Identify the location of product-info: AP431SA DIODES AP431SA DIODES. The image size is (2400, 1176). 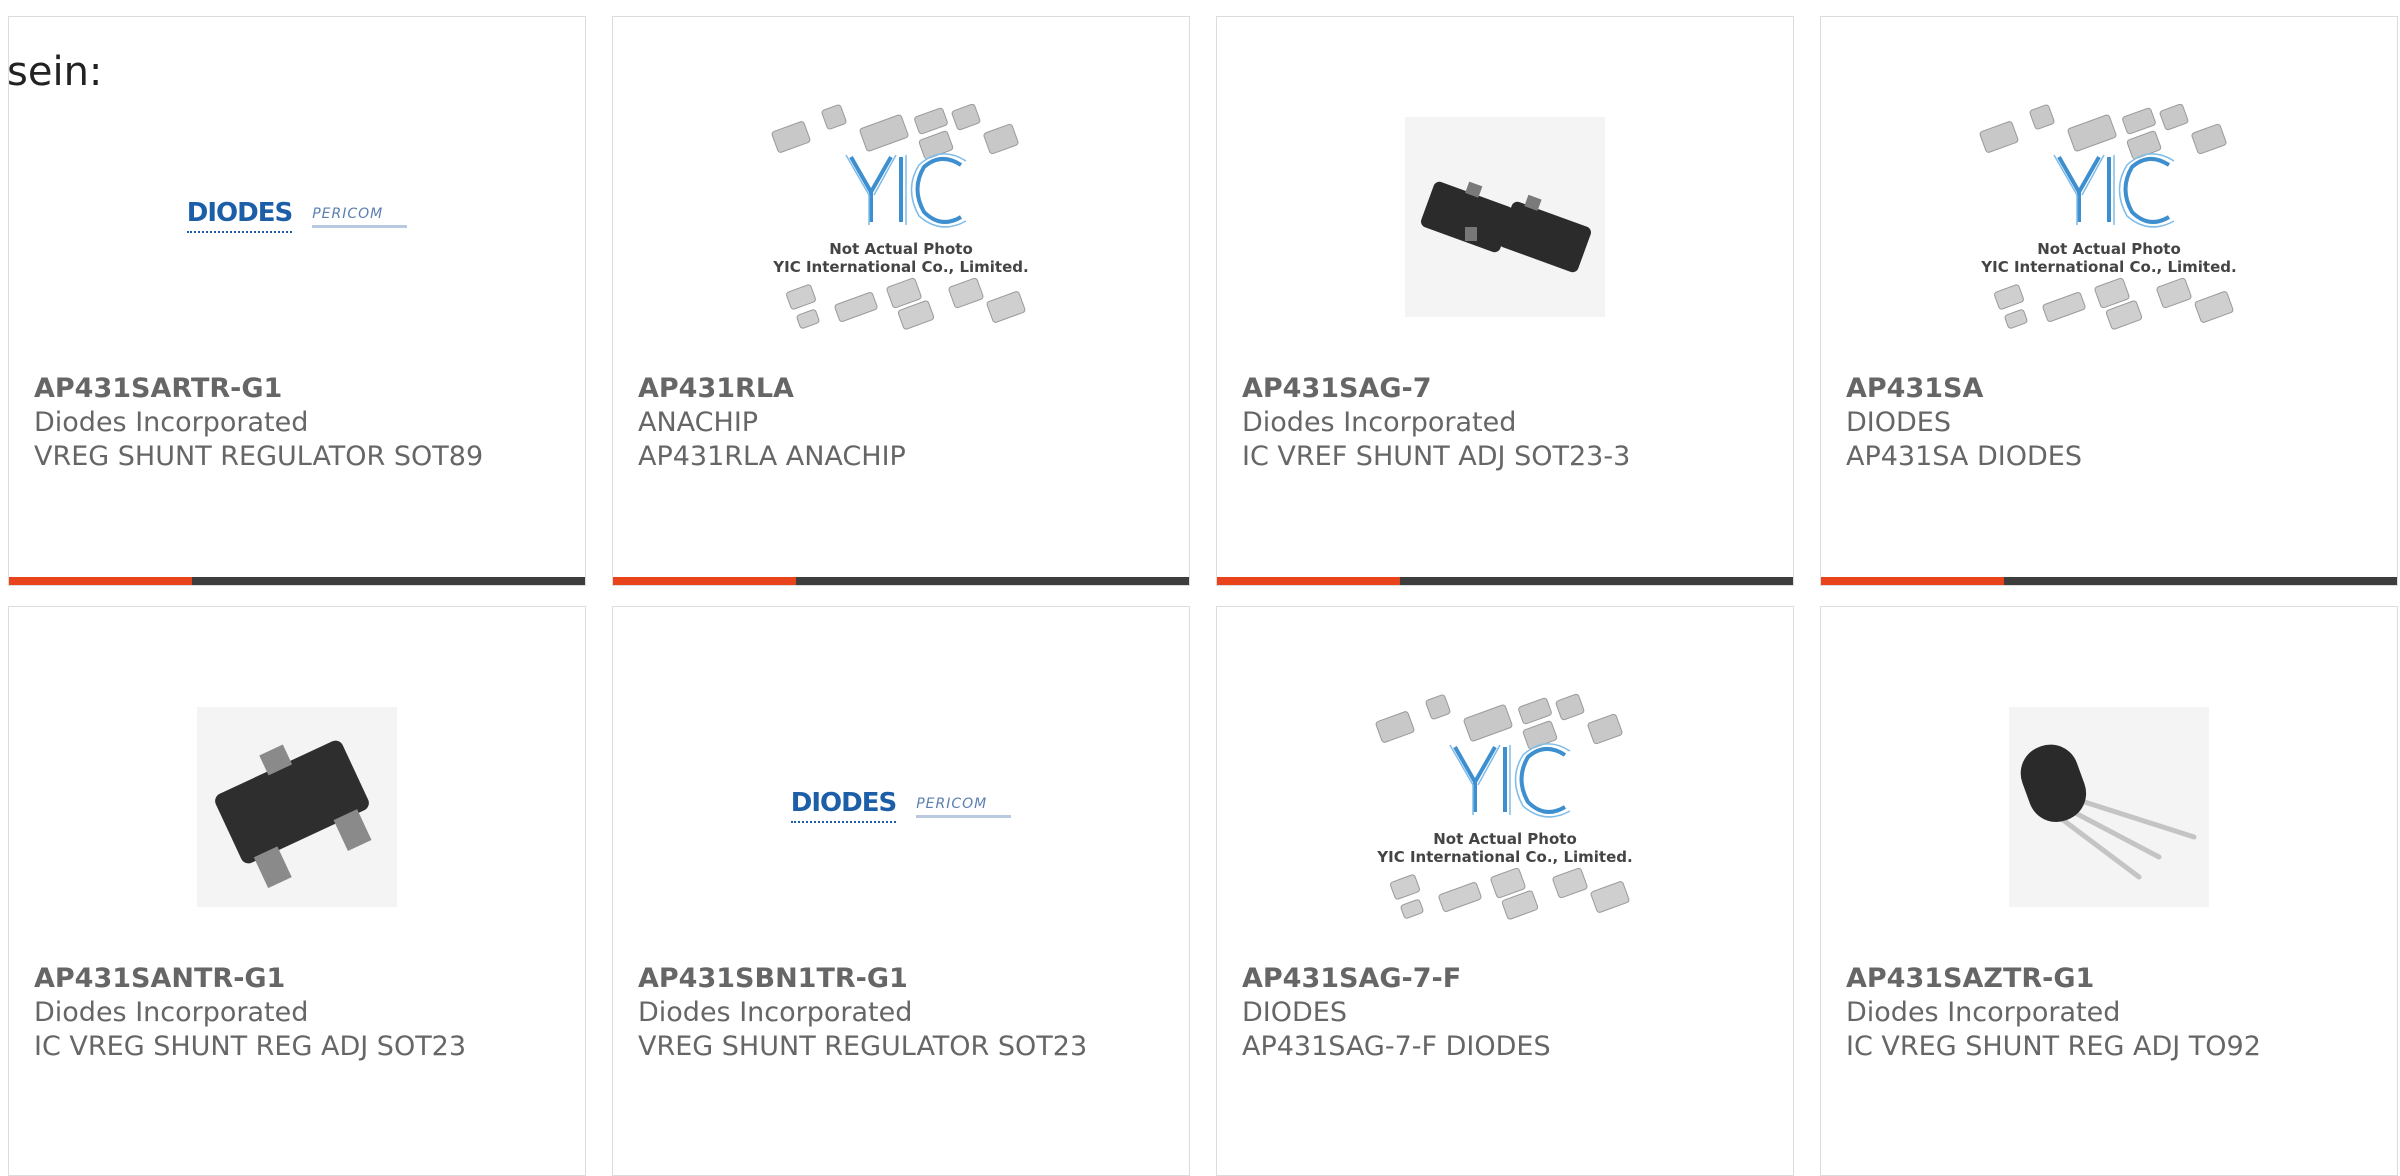
(2116, 423).